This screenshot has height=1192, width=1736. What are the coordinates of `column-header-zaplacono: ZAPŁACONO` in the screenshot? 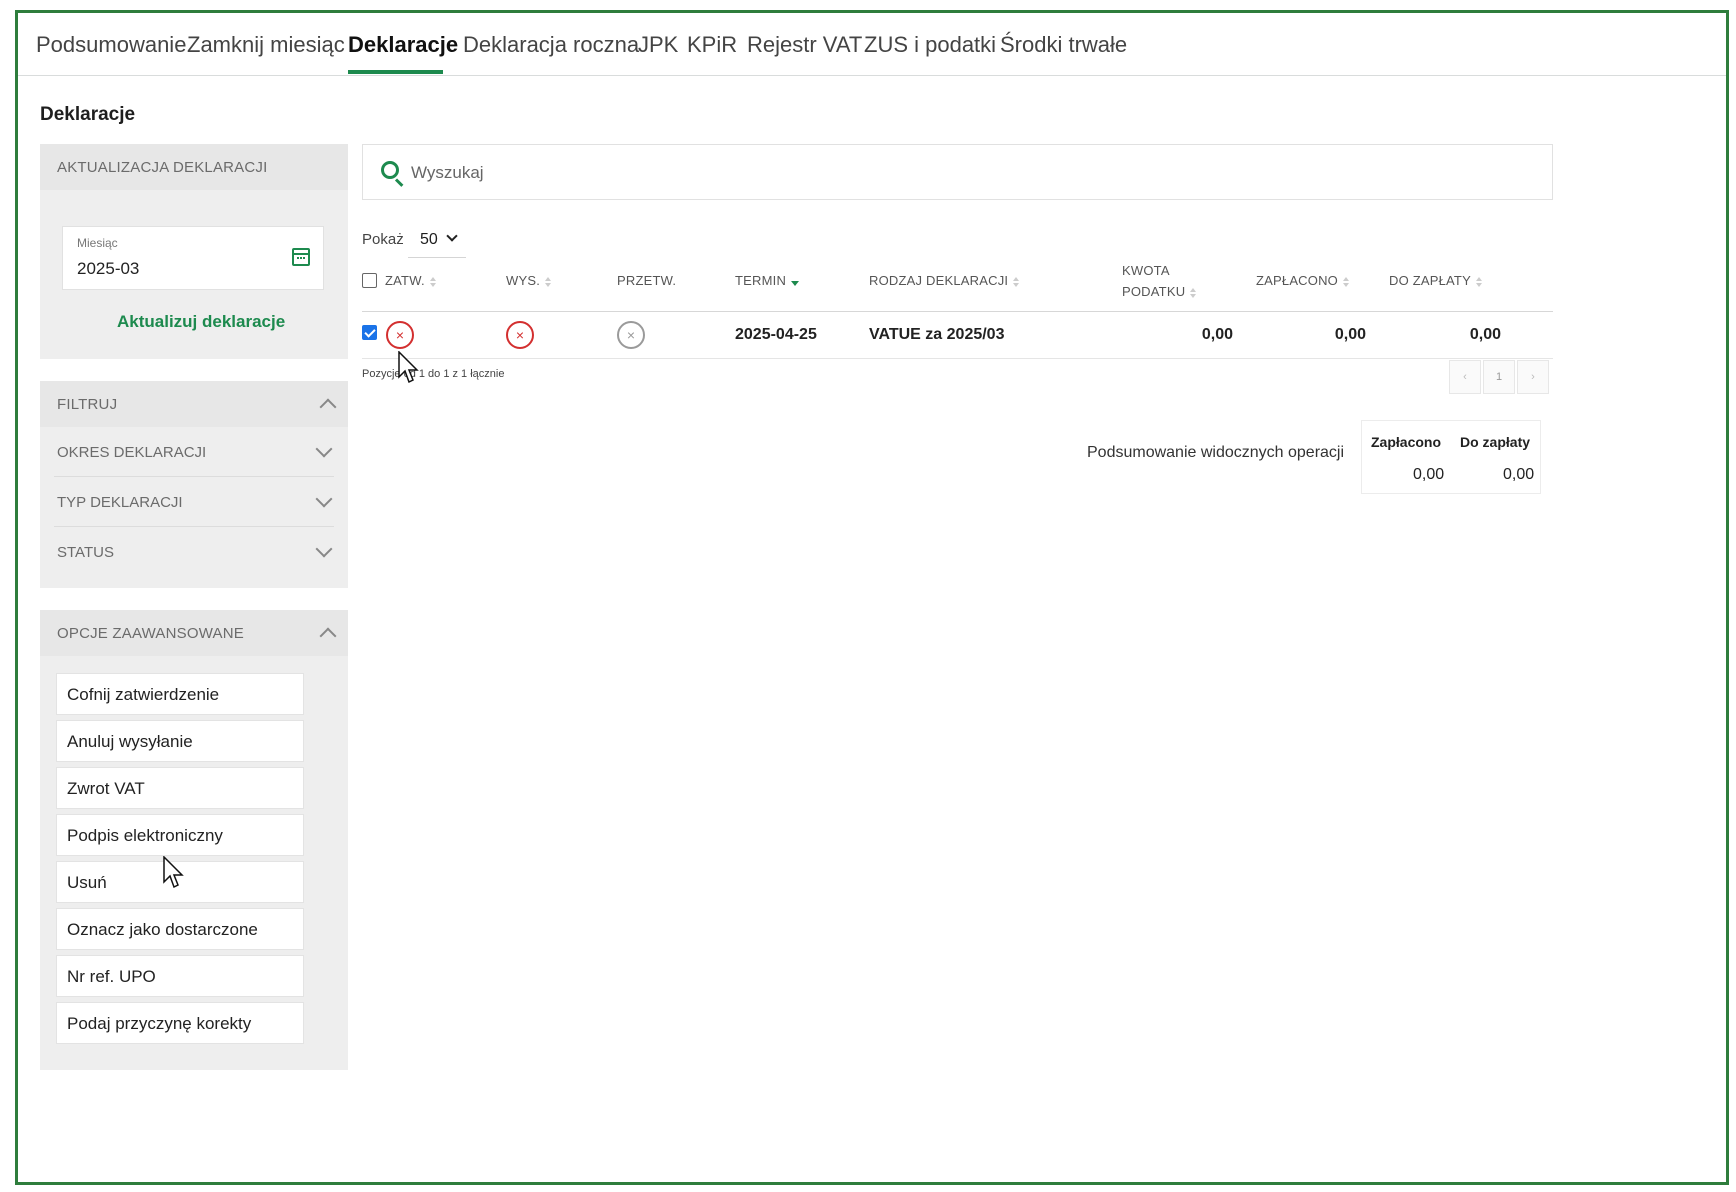 It's located at (1303, 280).